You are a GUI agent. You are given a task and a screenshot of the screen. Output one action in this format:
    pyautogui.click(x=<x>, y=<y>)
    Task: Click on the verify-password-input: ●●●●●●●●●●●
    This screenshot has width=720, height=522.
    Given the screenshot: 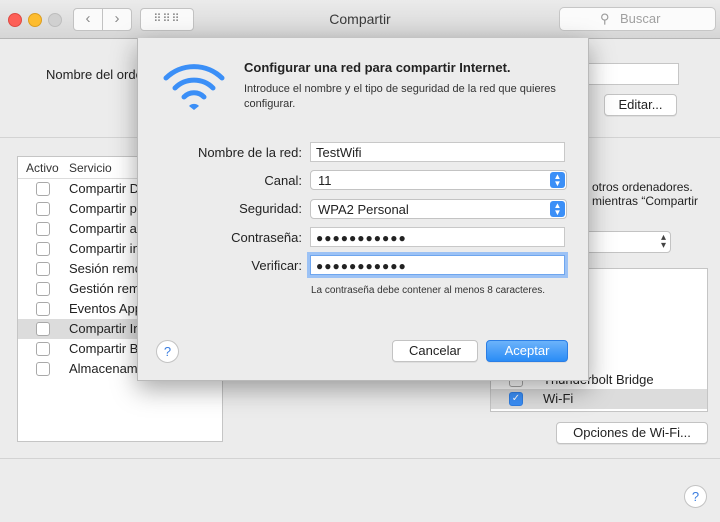 What is the action you would take?
    pyautogui.click(x=437, y=265)
    